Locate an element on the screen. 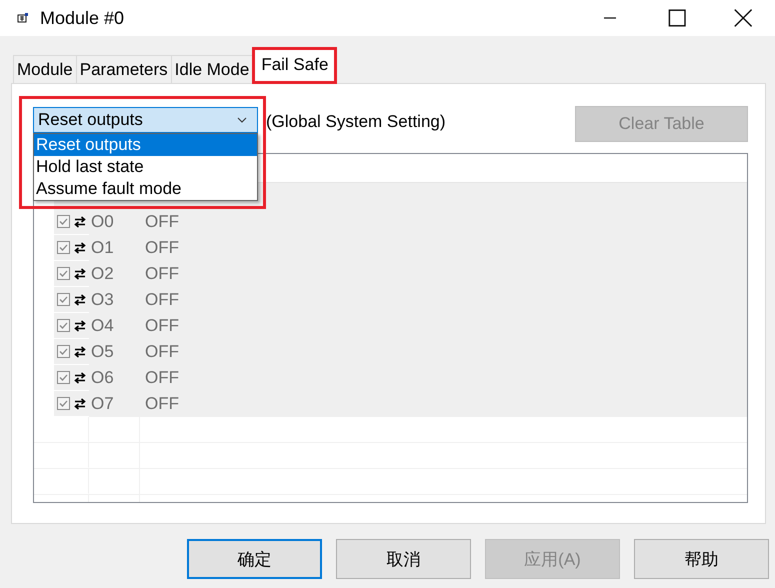  tab: Module is located at coordinates (45, 69).